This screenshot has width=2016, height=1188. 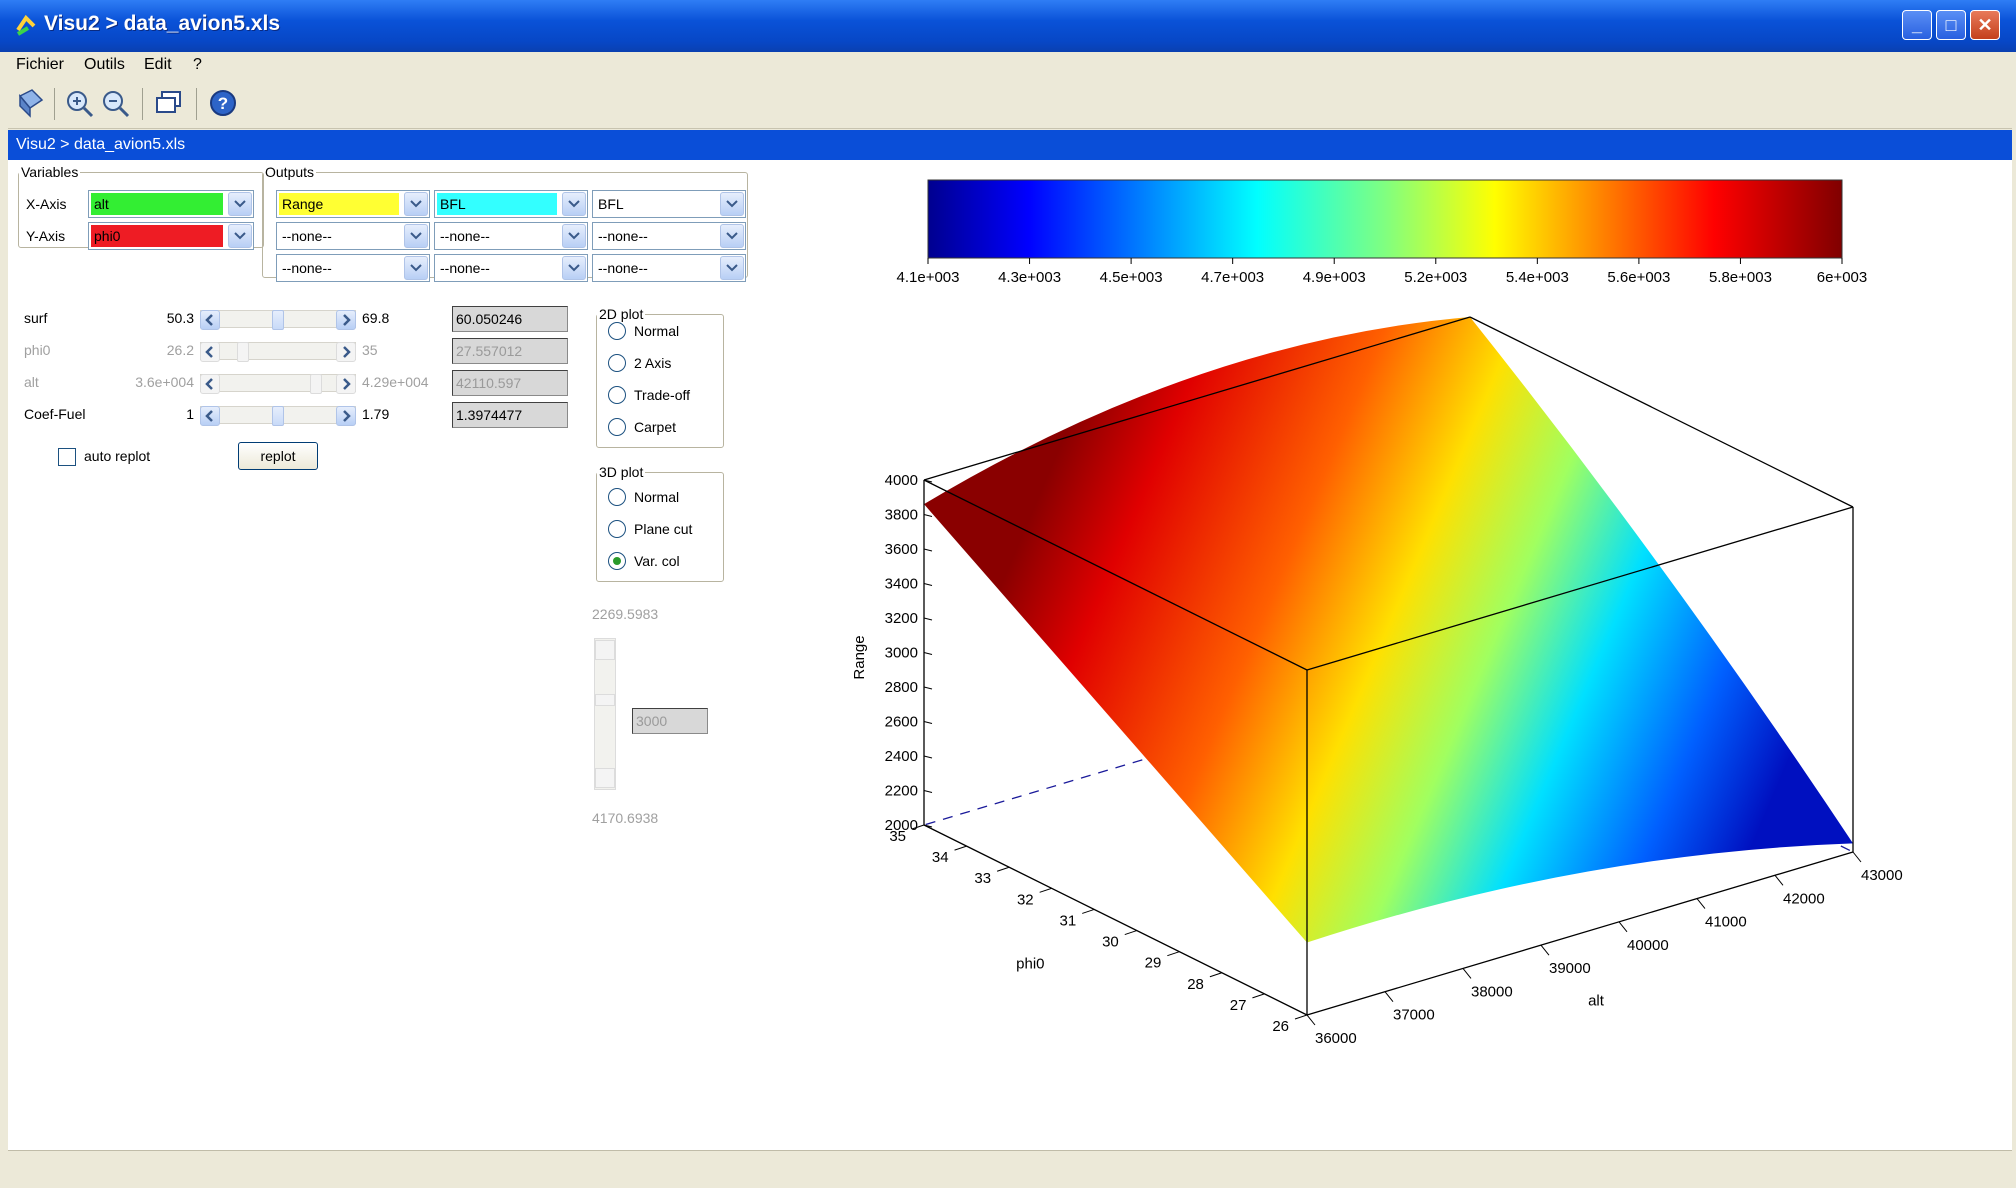 What do you see at coordinates (1648, 945) in the screenshot?
I see `x-tick-label: 40000` at bounding box center [1648, 945].